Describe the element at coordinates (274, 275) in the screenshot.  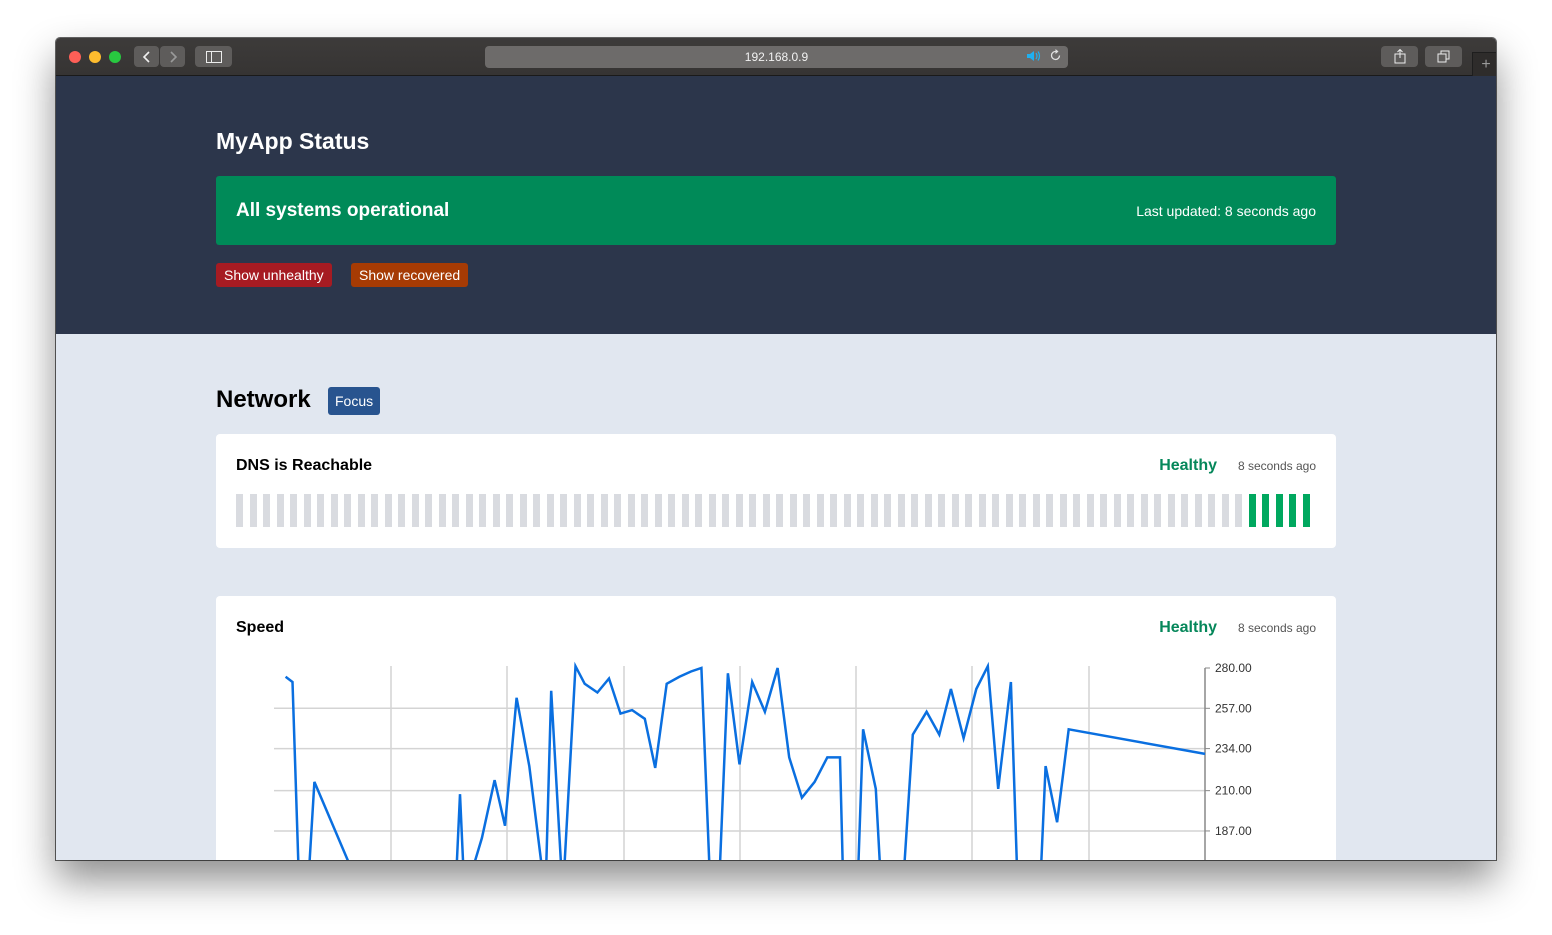
I see `show-unhealthy-button: Show unhealthy` at that location.